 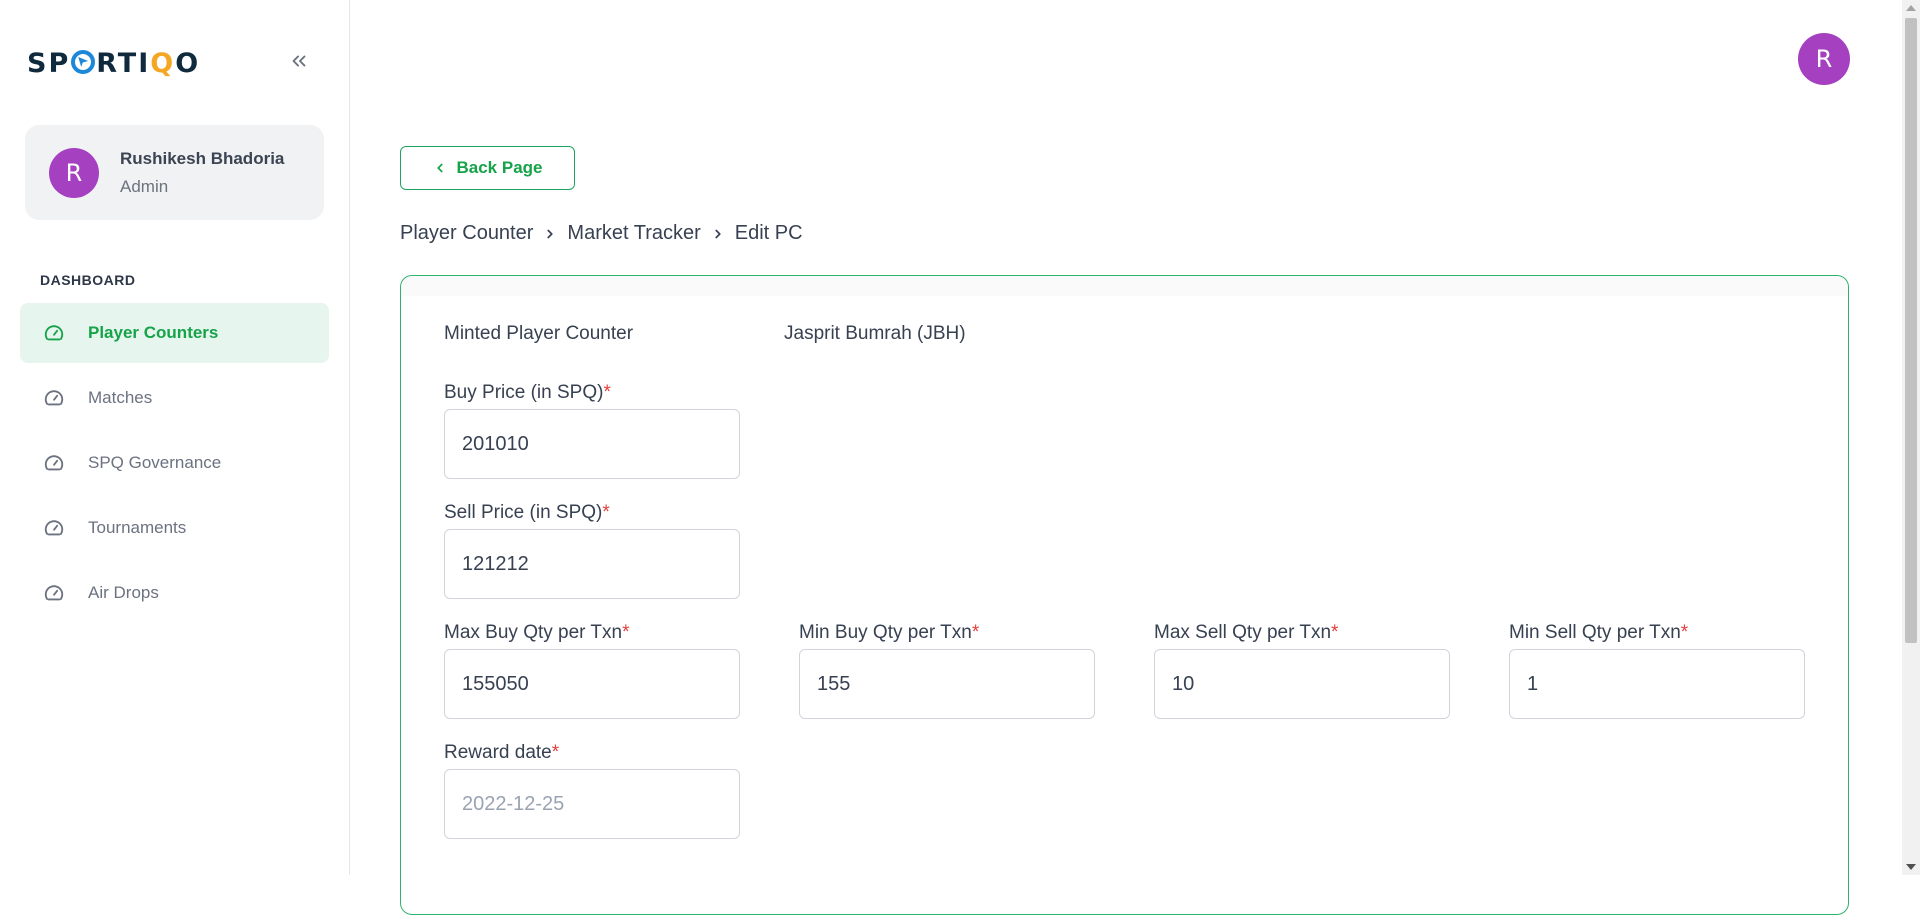 I want to click on minted-player-counter-label: Minted Player Counter, so click(x=539, y=333).